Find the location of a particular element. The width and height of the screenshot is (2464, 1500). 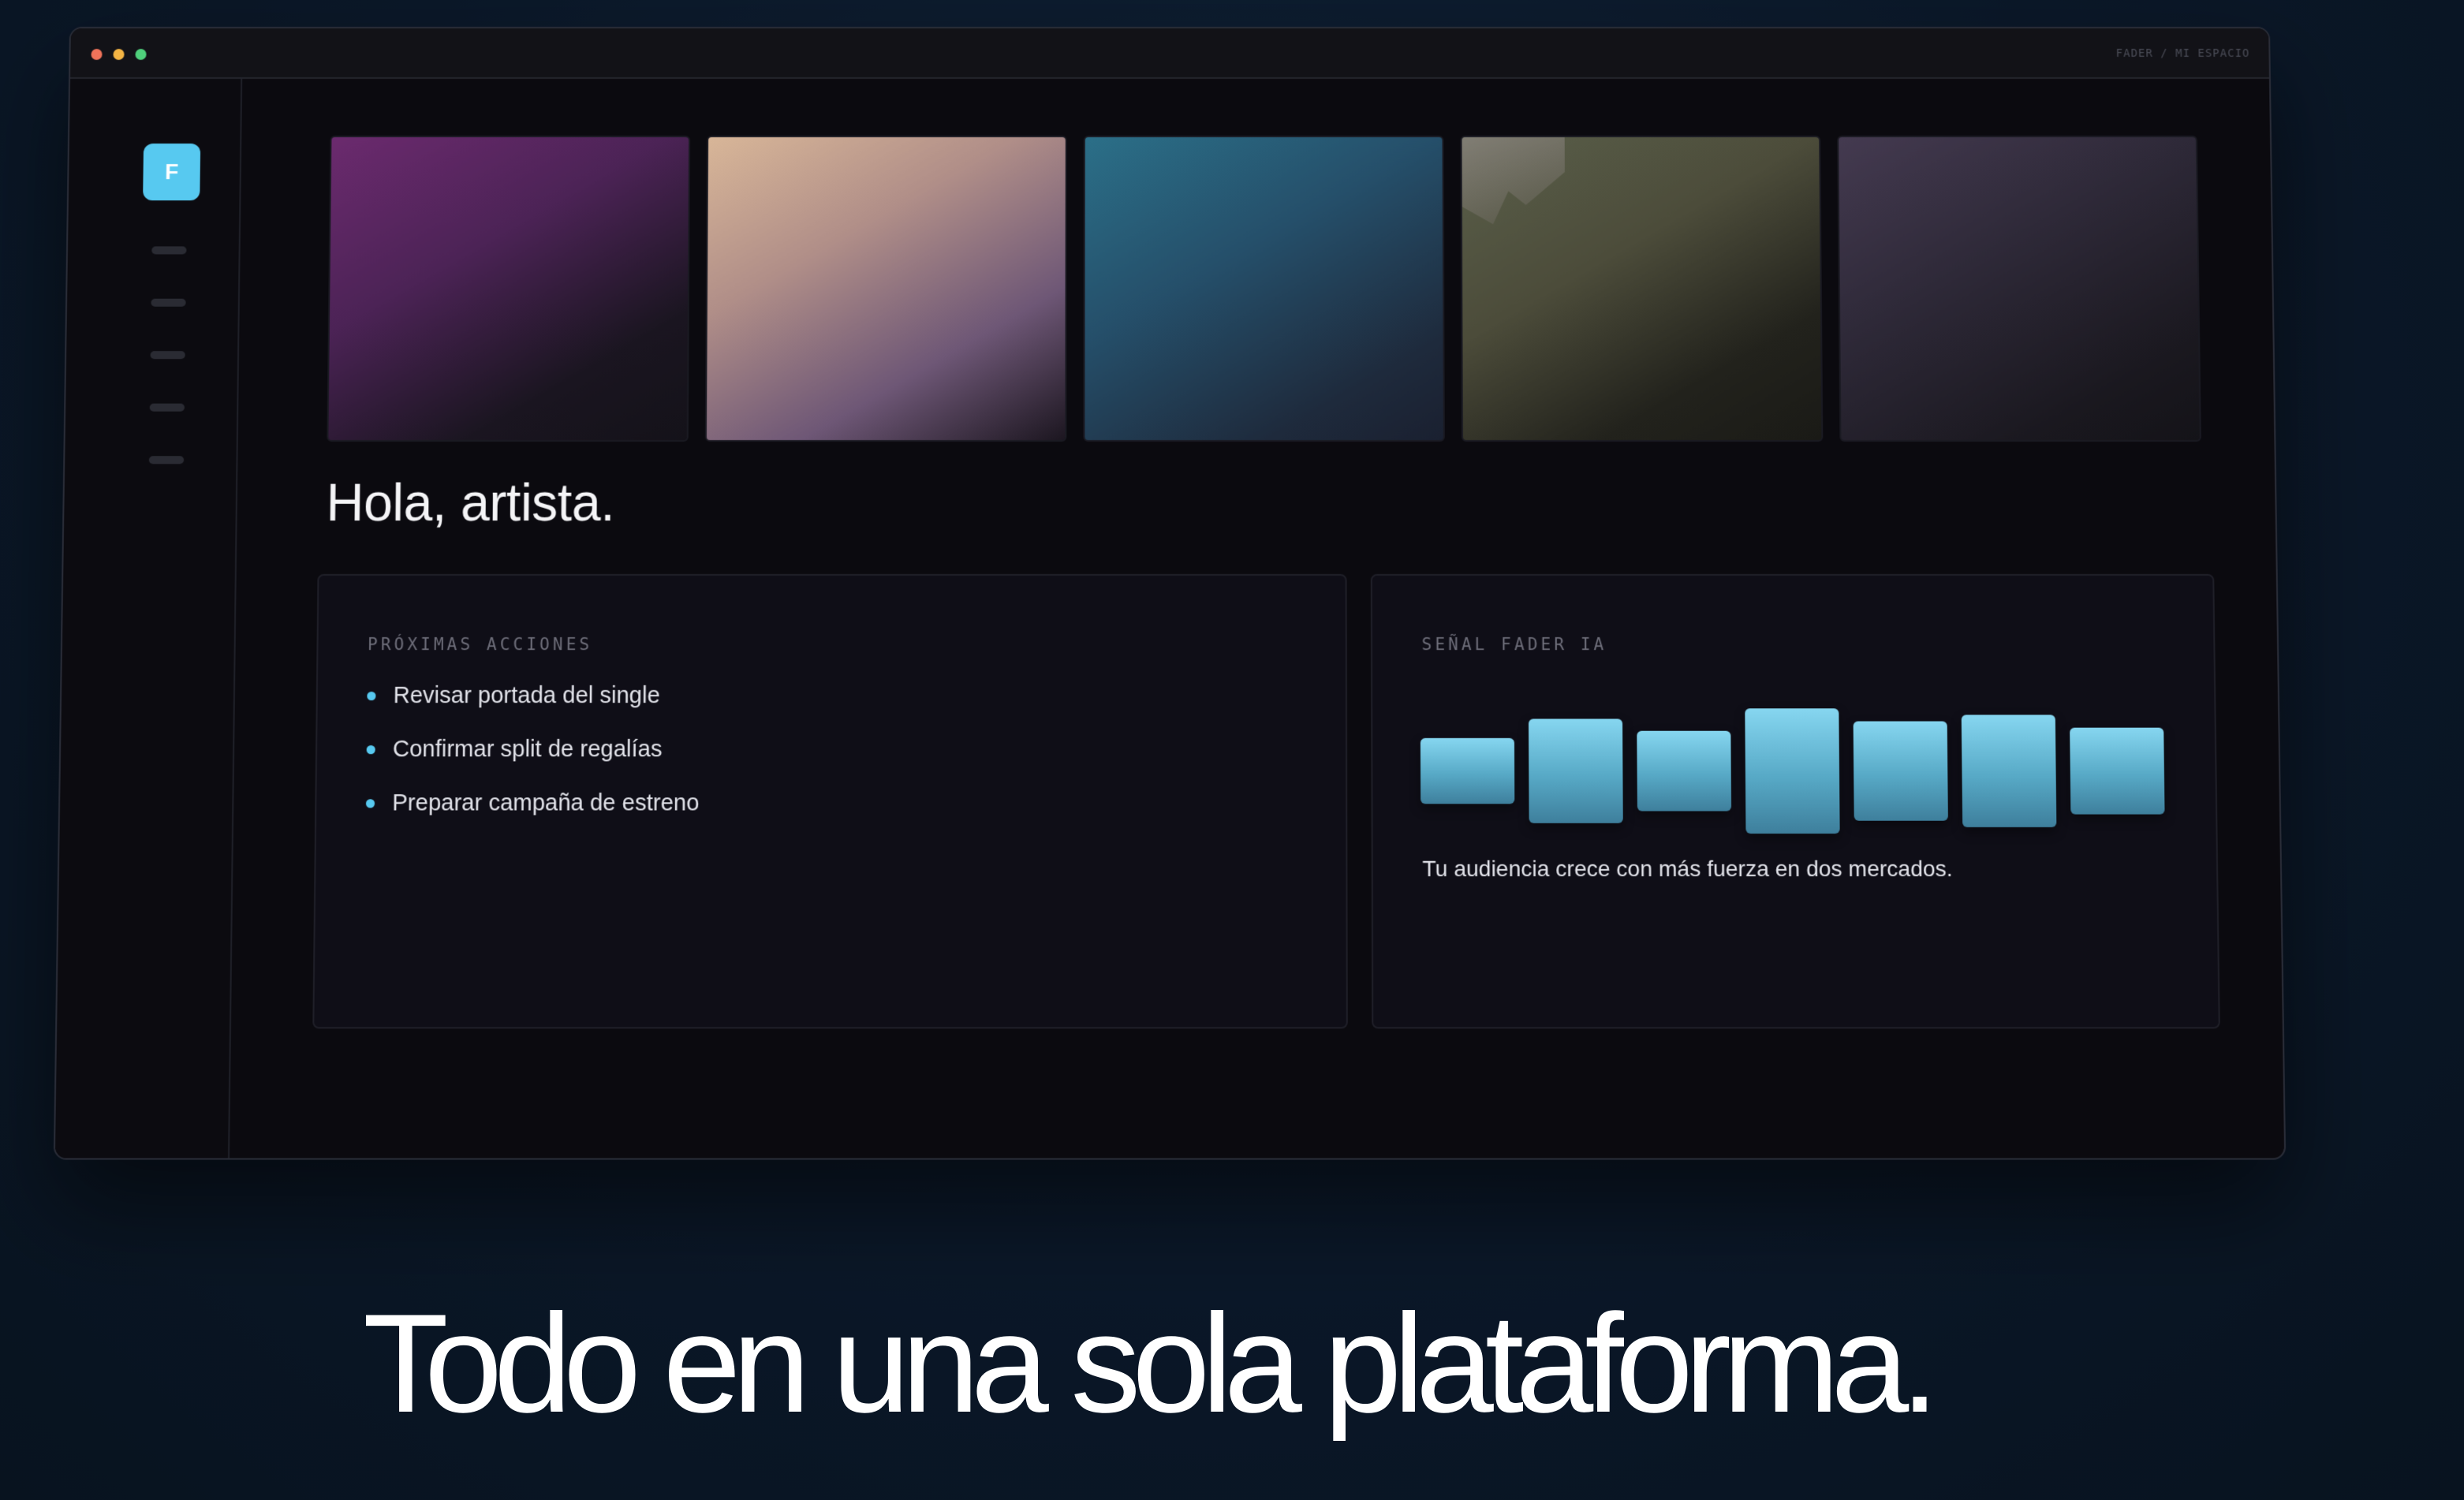

minimize-window-dot is located at coordinates (119, 54).